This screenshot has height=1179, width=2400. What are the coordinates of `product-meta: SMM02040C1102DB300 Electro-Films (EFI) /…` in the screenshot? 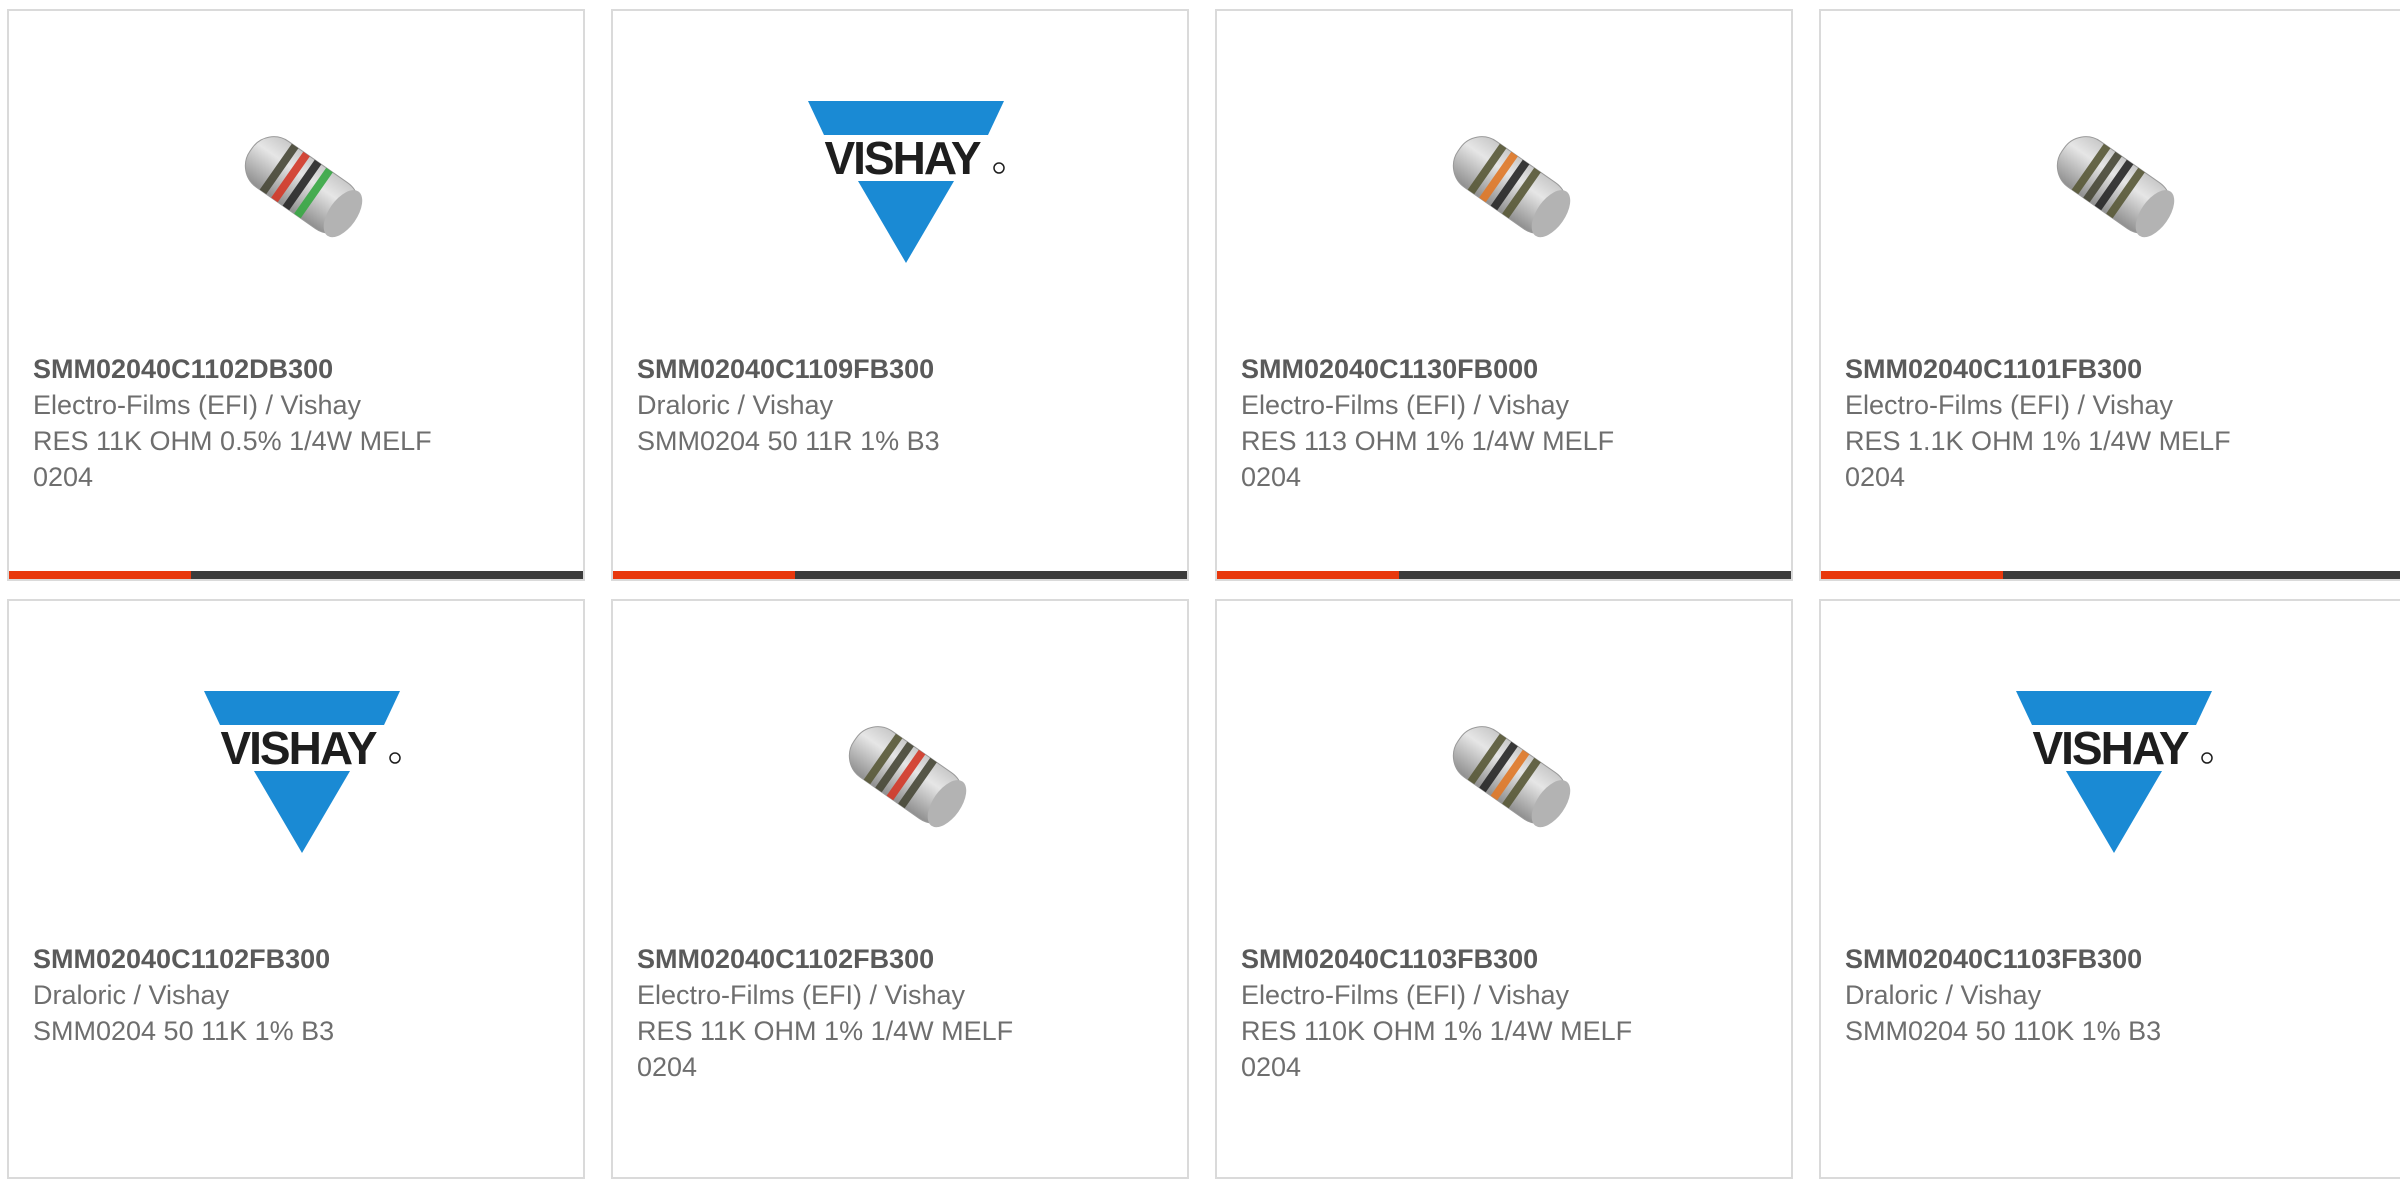 It's located at (293, 423).